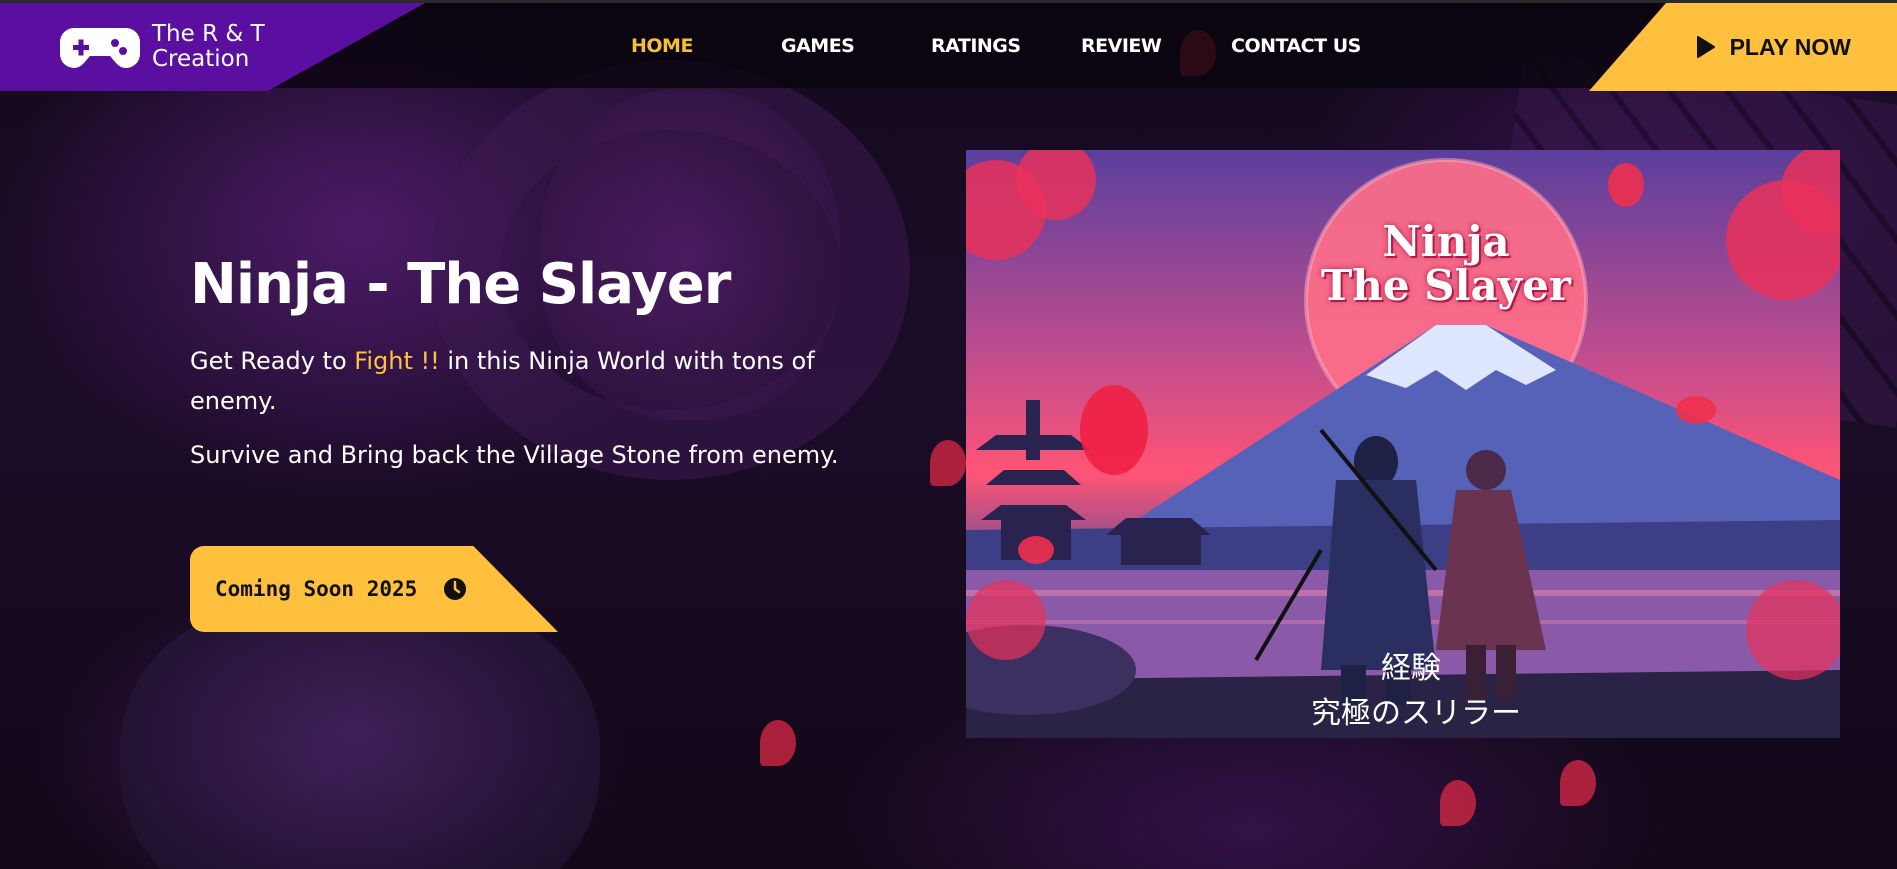  I want to click on fight-highlight: Fight !!, so click(397, 361).